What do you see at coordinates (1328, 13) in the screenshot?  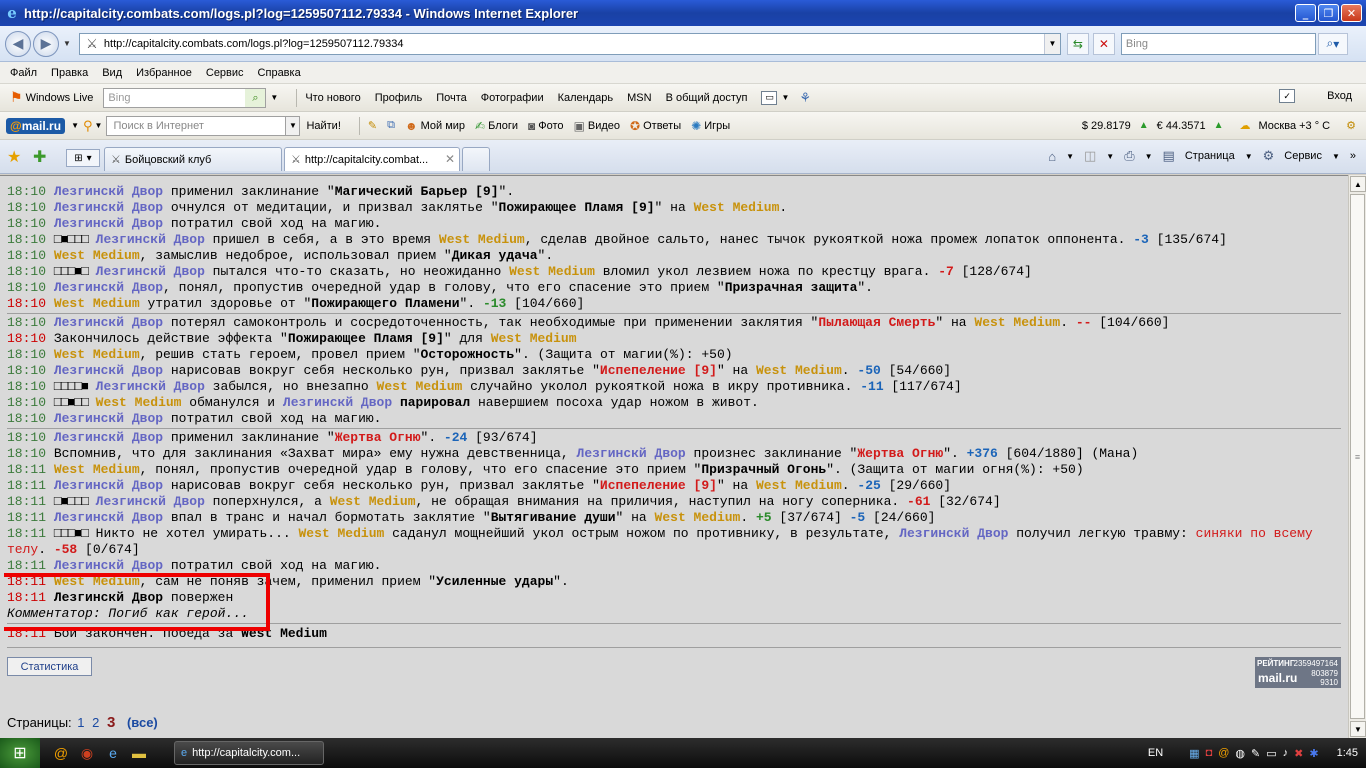 I see `maximize-button: ❐` at bounding box center [1328, 13].